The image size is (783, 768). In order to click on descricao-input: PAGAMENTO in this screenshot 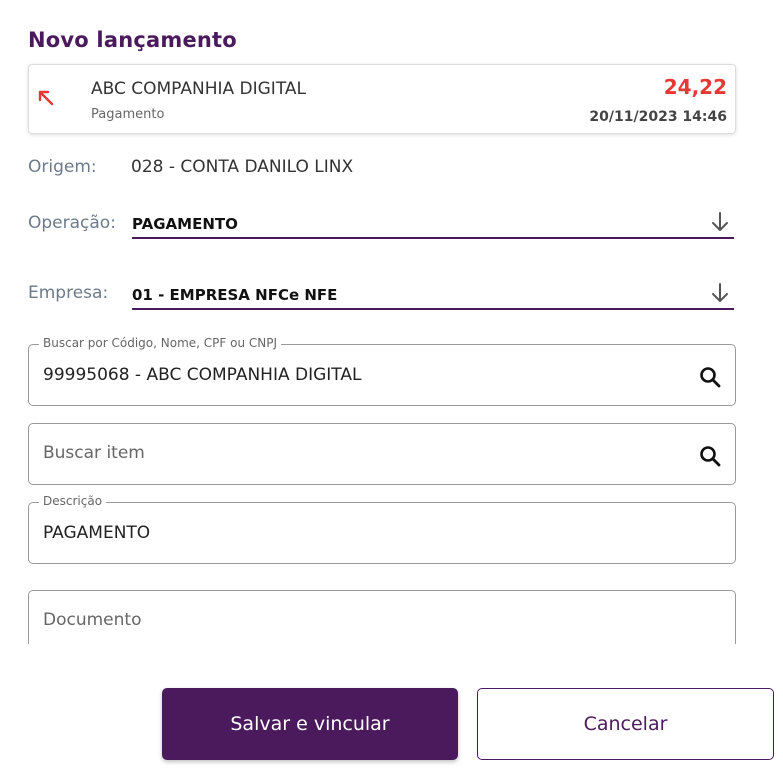, I will do `click(96, 533)`.